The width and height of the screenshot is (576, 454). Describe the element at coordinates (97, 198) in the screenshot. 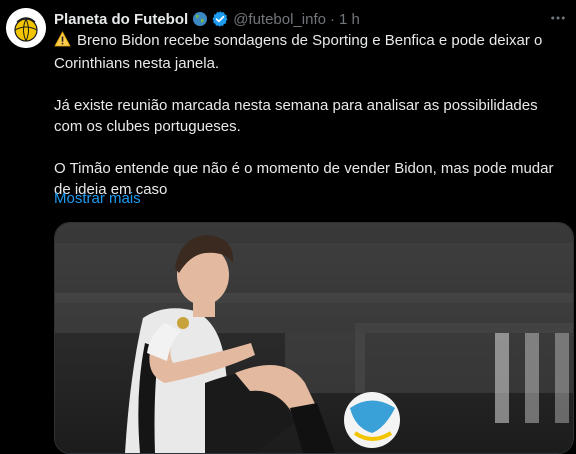

I see `show-more-link: Mostrar mais` at that location.